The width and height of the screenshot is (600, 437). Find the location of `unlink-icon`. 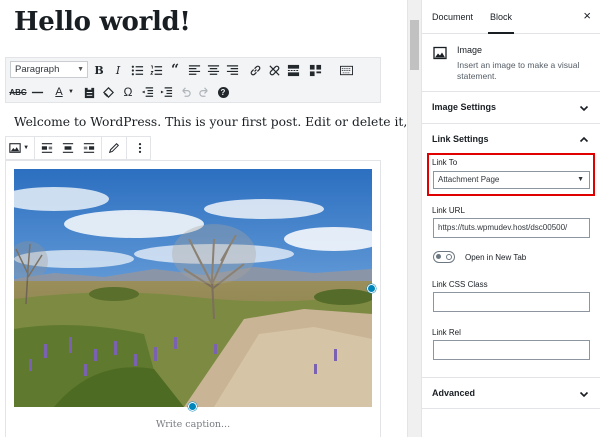

unlink-icon is located at coordinates (274, 70).